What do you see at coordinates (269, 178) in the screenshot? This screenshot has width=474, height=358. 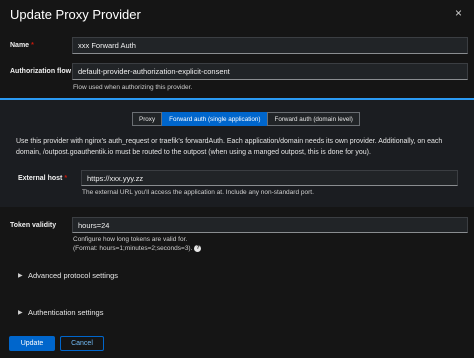 I see `external-host-input: https://xxx.yyy.zz` at bounding box center [269, 178].